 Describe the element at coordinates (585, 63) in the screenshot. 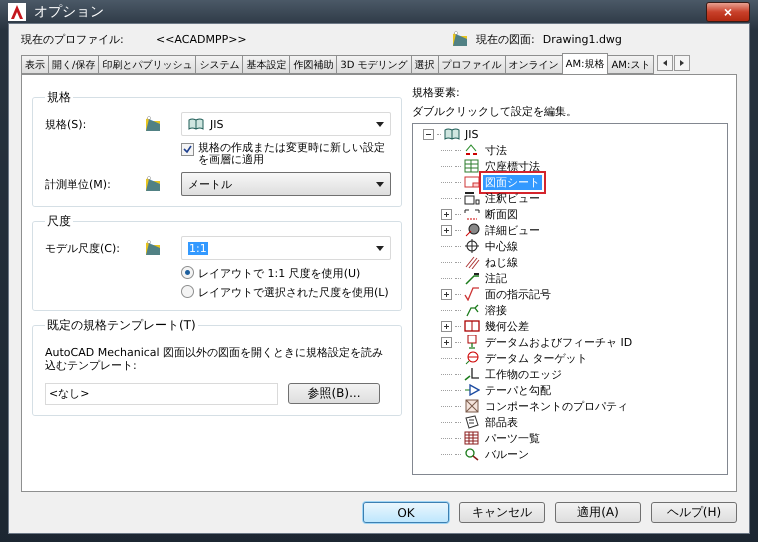

I see `tab: AM:規格` at that location.